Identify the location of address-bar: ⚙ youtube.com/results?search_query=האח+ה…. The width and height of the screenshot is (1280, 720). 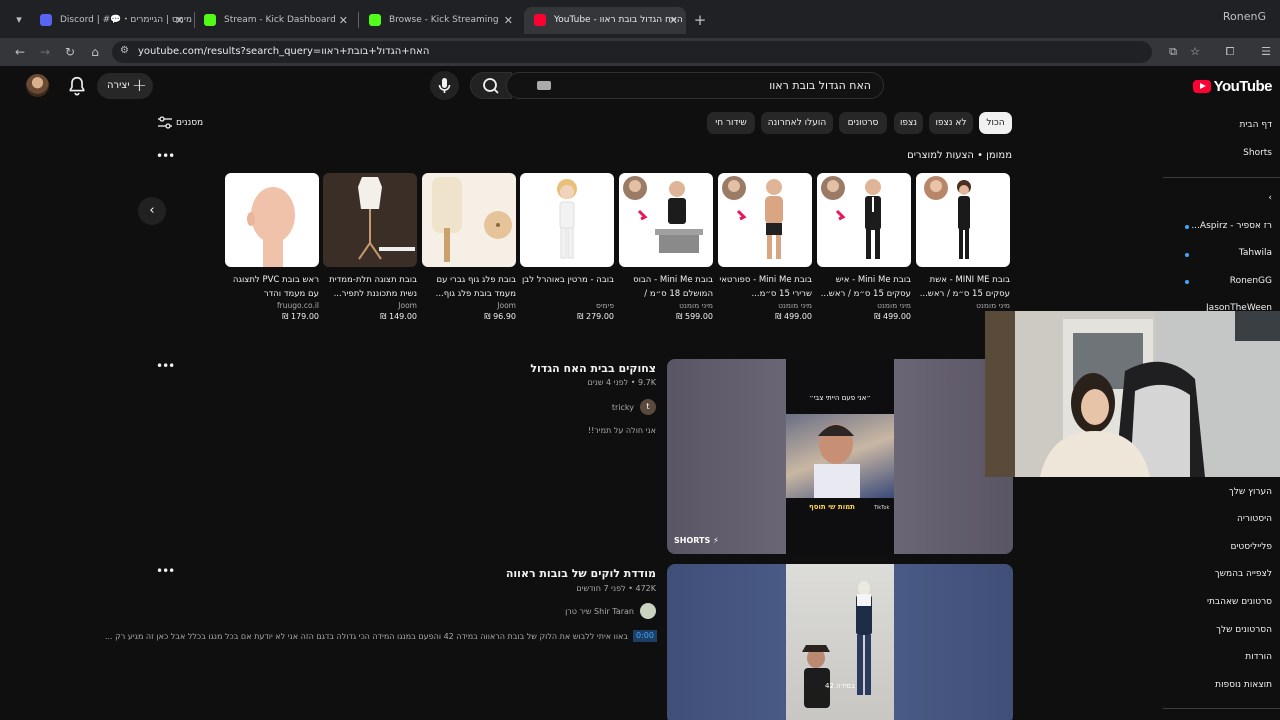
(632, 52).